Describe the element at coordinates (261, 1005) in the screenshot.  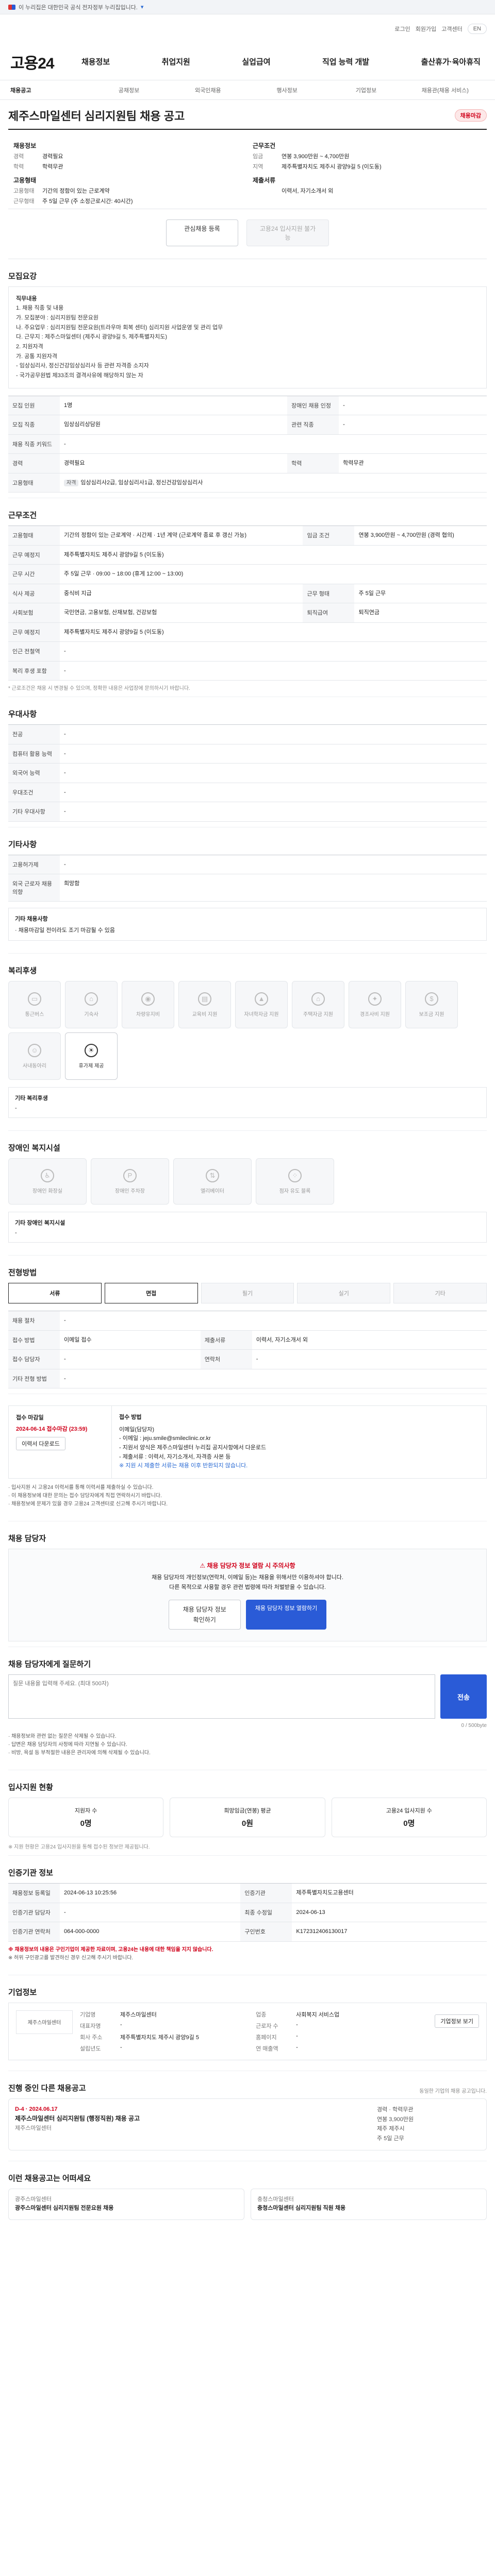
I see `welfare-tile: ▲ 자녀학자금 지원` at that location.